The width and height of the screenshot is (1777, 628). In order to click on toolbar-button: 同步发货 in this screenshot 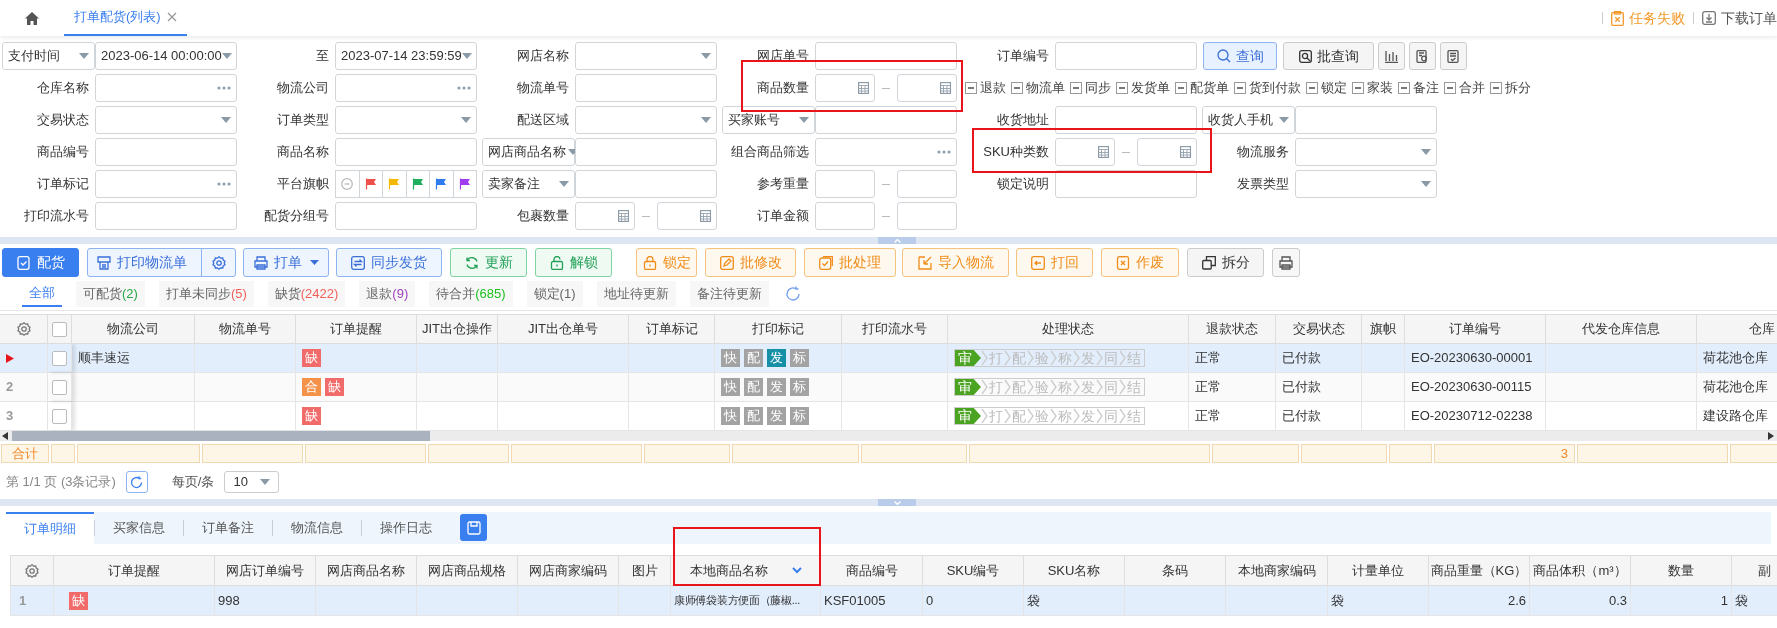, I will do `click(389, 262)`.